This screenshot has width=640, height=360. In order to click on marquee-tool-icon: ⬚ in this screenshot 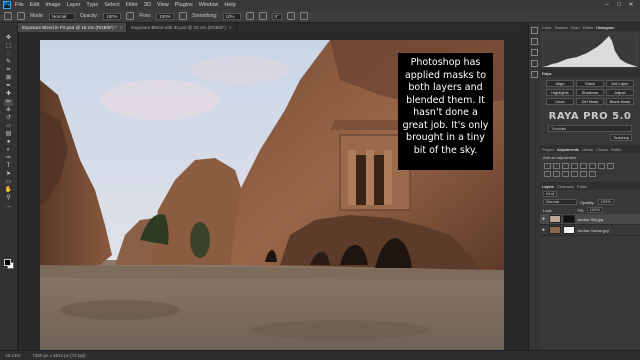, I will do `click(8, 46)`.